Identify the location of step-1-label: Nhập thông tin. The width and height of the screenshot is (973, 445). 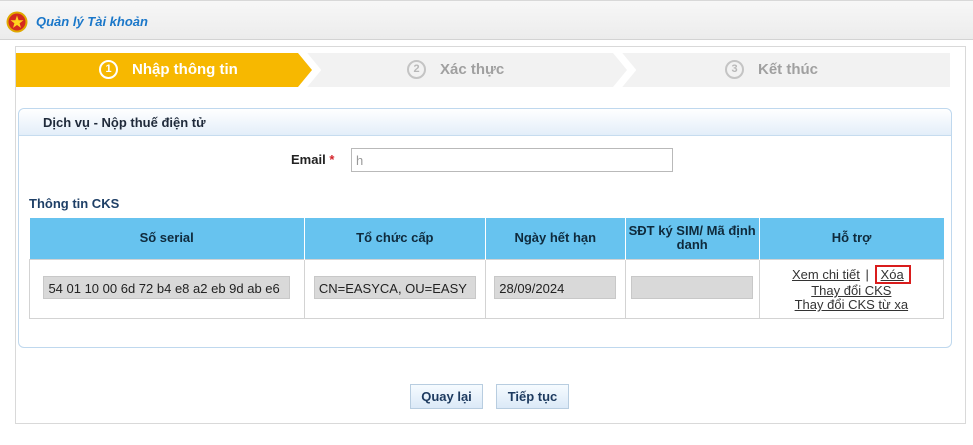
(185, 69).